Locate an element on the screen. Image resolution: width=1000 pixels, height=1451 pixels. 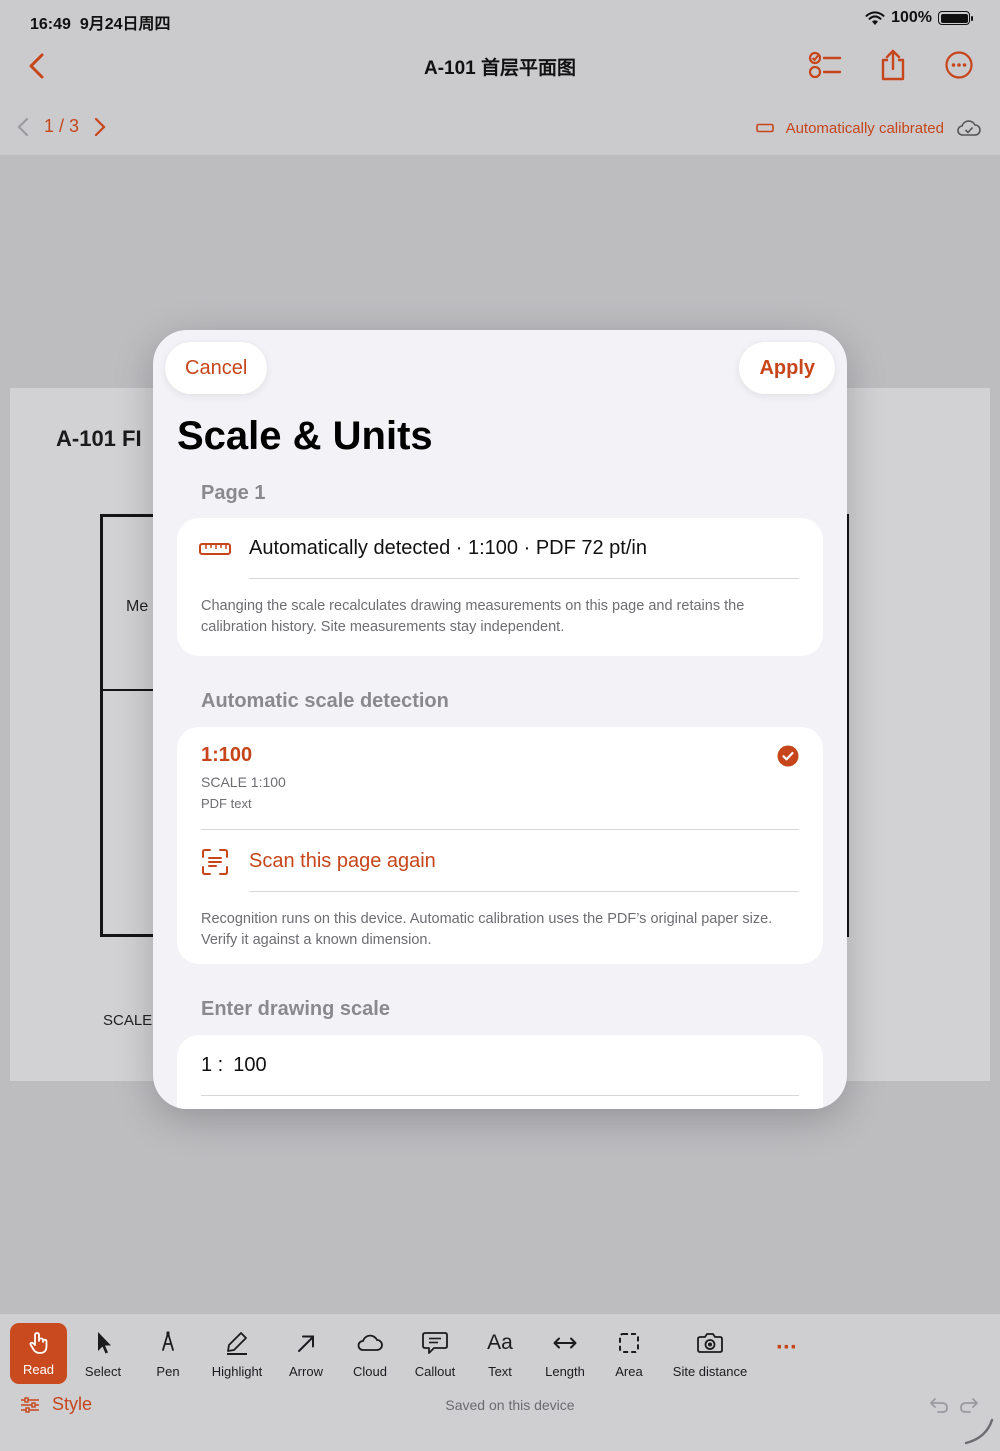
scale-denominator-input: 100 is located at coordinates (249, 1065).